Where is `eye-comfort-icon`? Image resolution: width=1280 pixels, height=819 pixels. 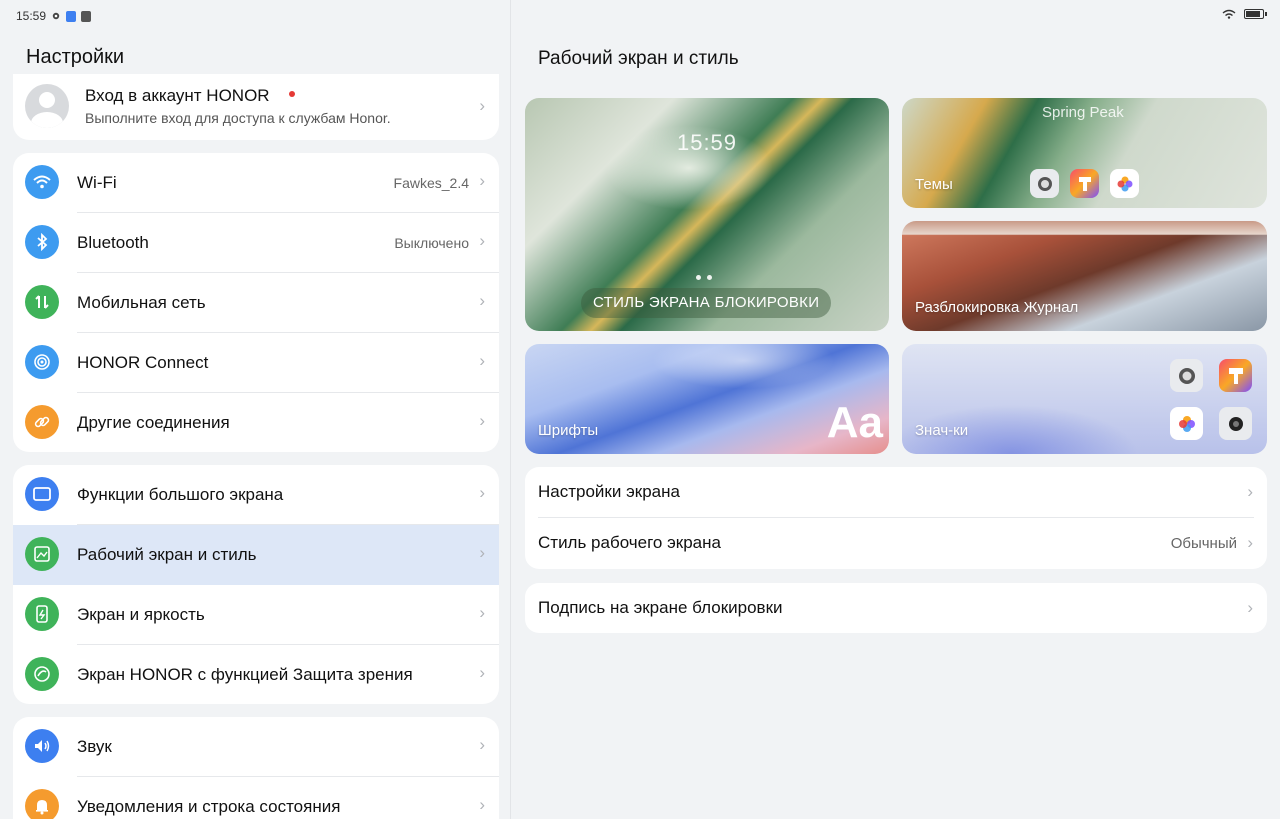
eye-comfort-icon is located at coordinates (42, 674).